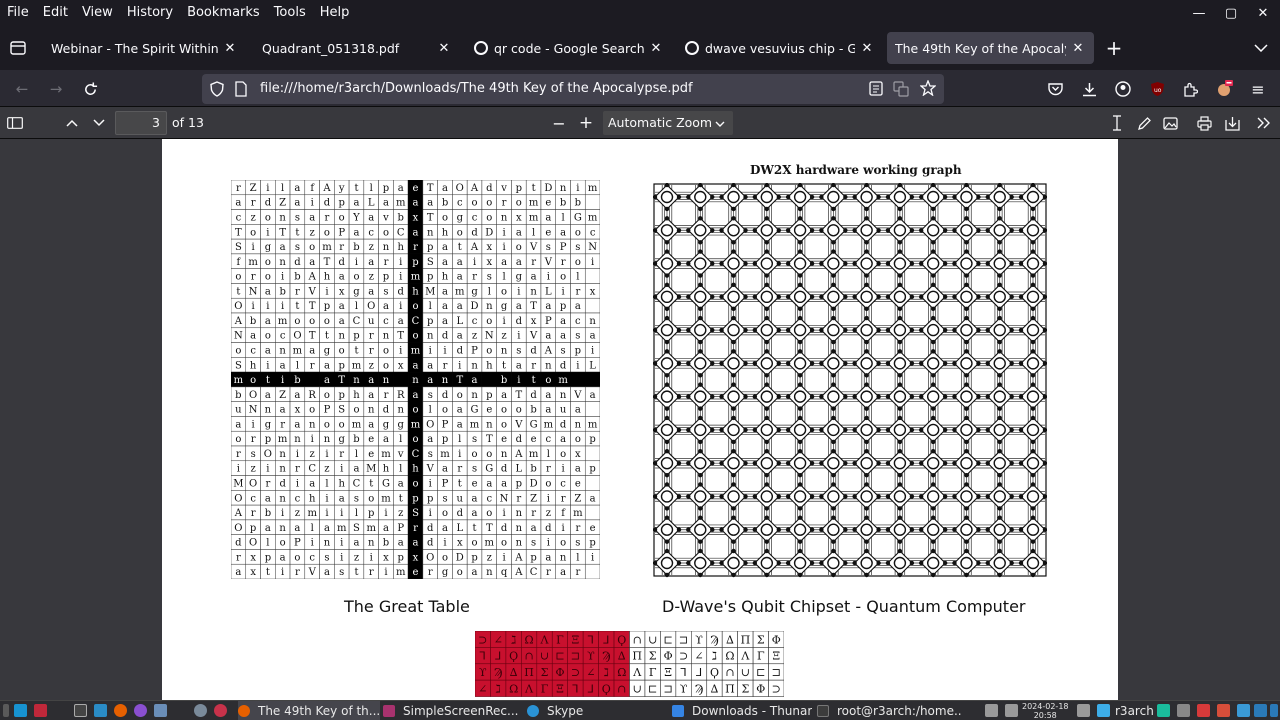  I want to click on downloads-icon, so click(1089, 89).